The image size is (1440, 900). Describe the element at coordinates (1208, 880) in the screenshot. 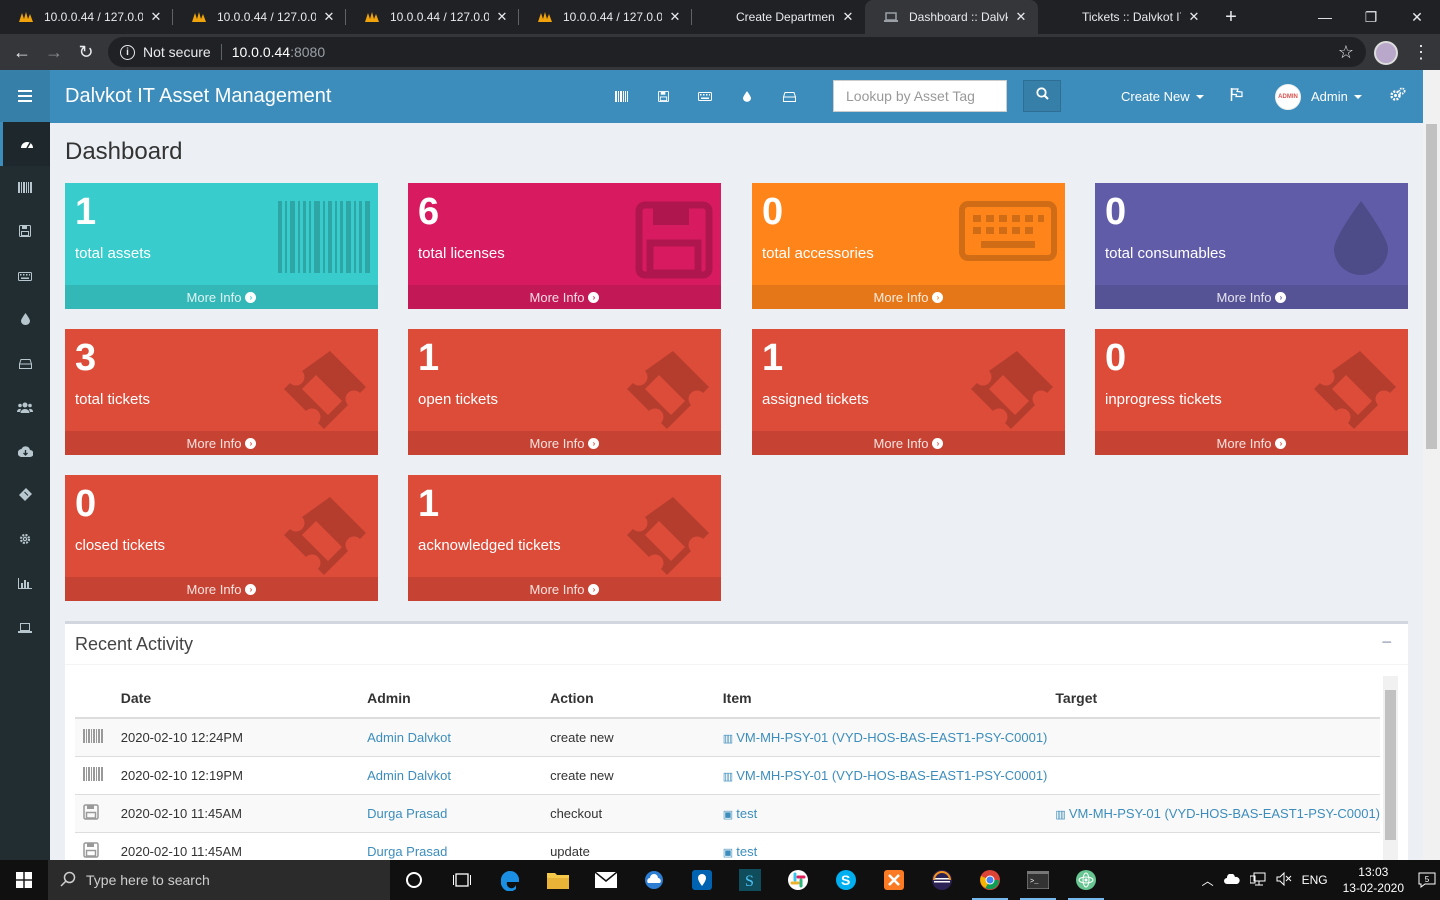

I see `chevron-up-icon: ︿` at that location.